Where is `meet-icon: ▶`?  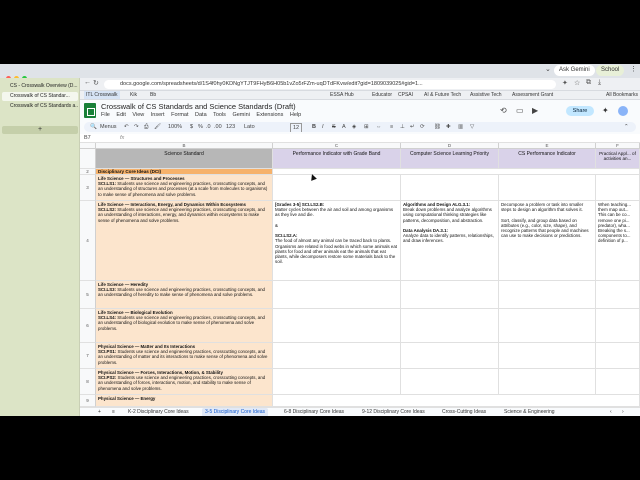
meet-icon: ▶ is located at coordinates (535, 110).